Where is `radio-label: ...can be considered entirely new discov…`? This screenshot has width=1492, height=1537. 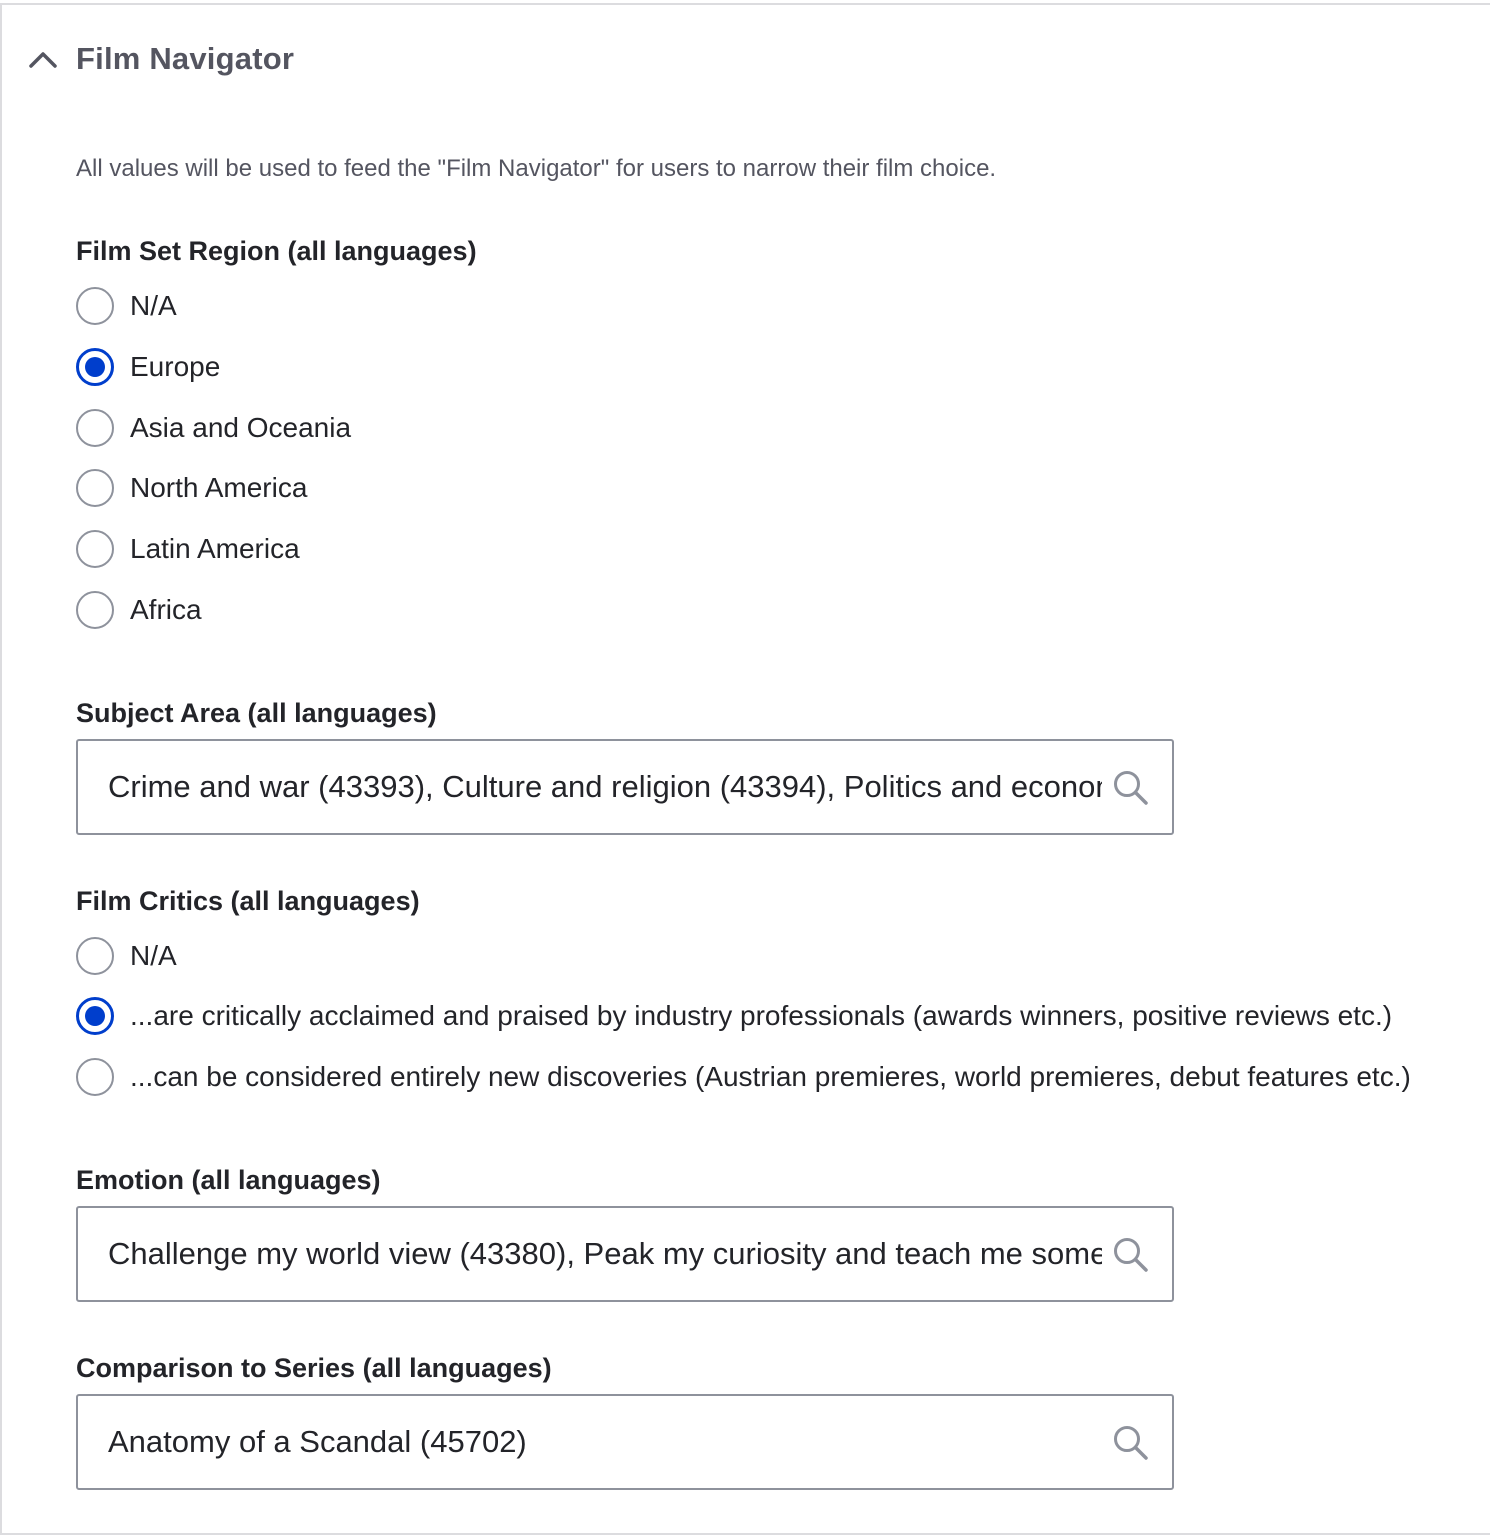 radio-label: ...can be considered entirely new discov… is located at coordinates (770, 1076).